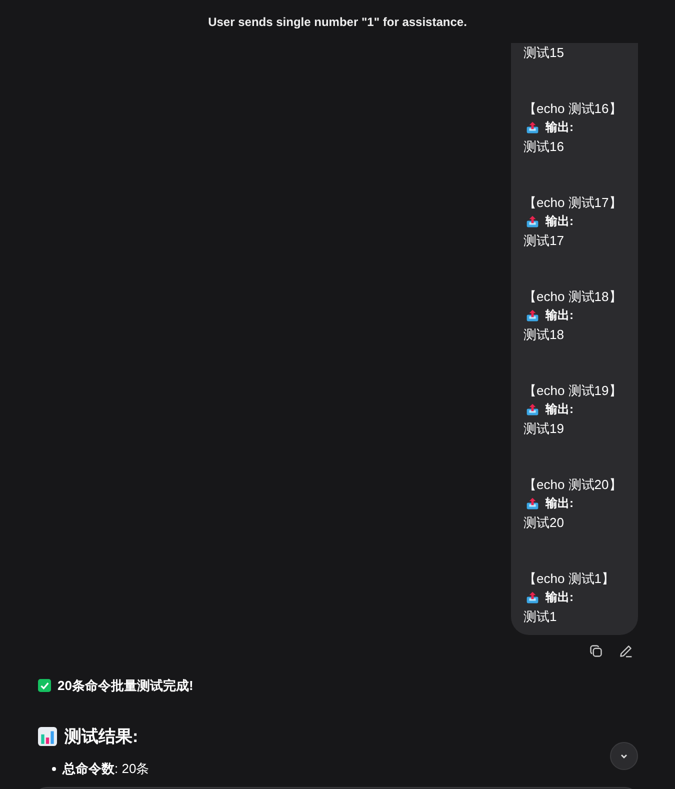 The width and height of the screenshot is (675, 789). Describe the element at coordinates (44, 685) in the screenshot. I see `check-icon` at that location.